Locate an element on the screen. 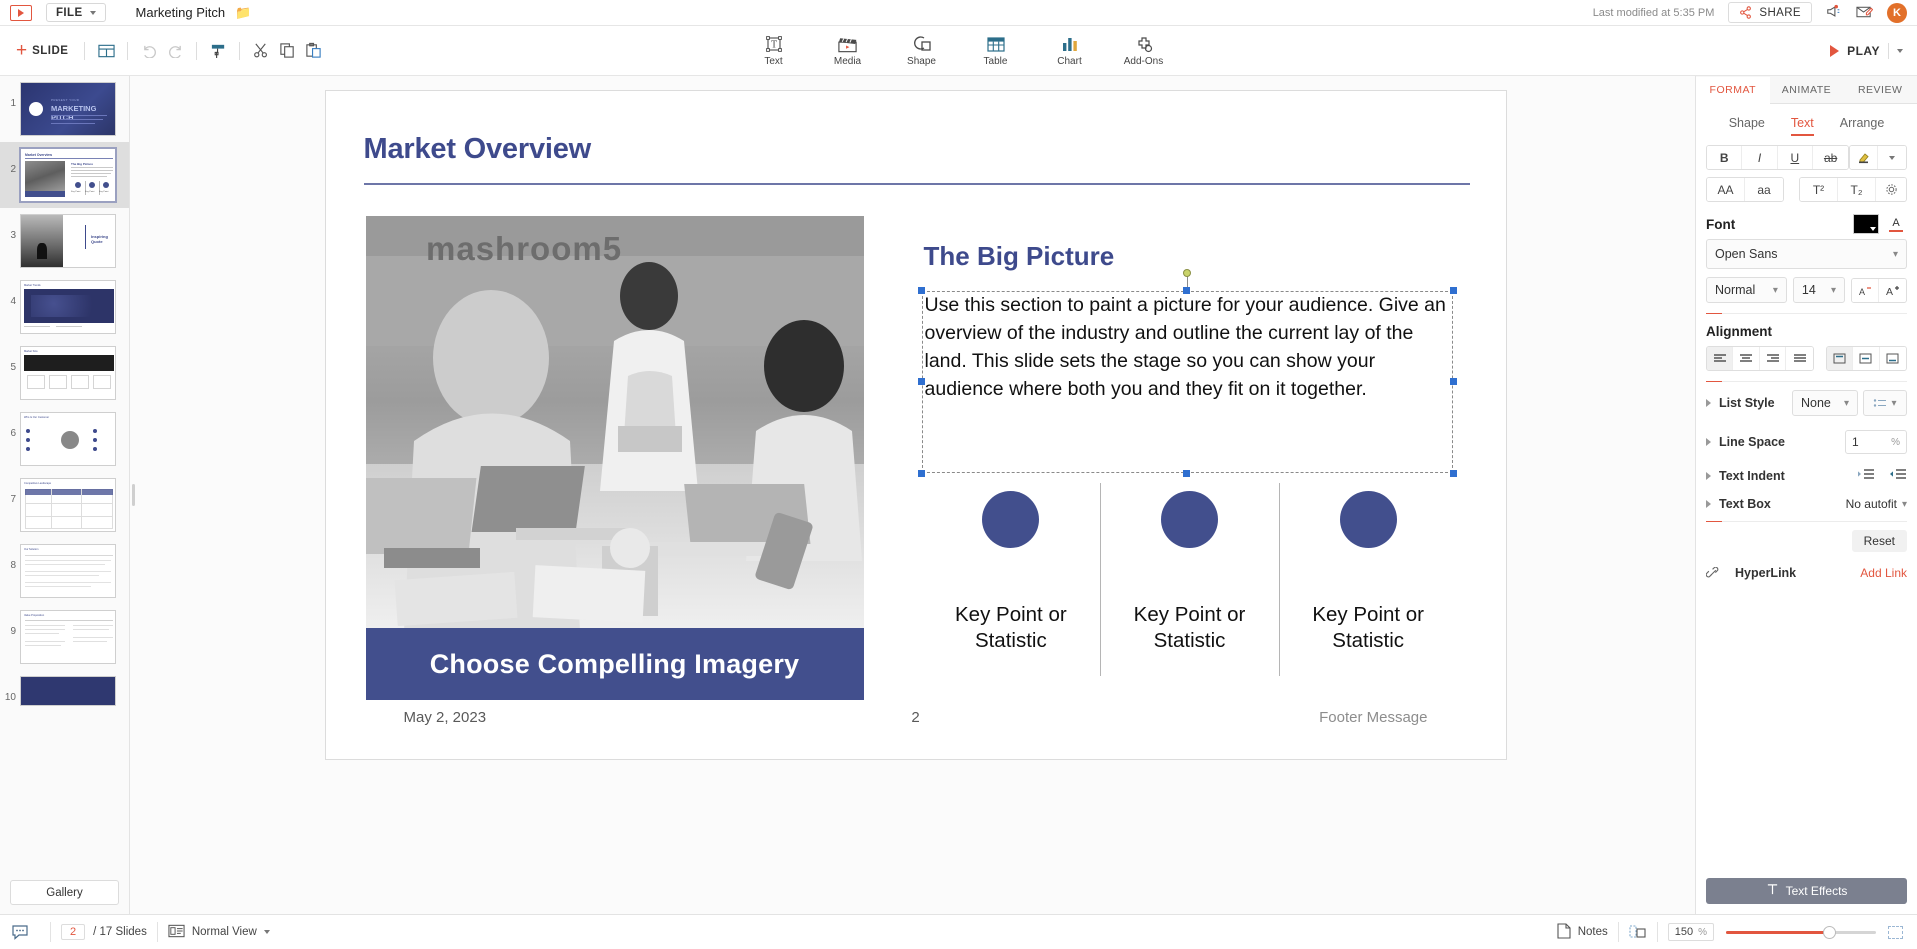 This screenshot has height=949, width=1917. key-point-3: Key Point or Statistic is located at coordinates (1368, 580).